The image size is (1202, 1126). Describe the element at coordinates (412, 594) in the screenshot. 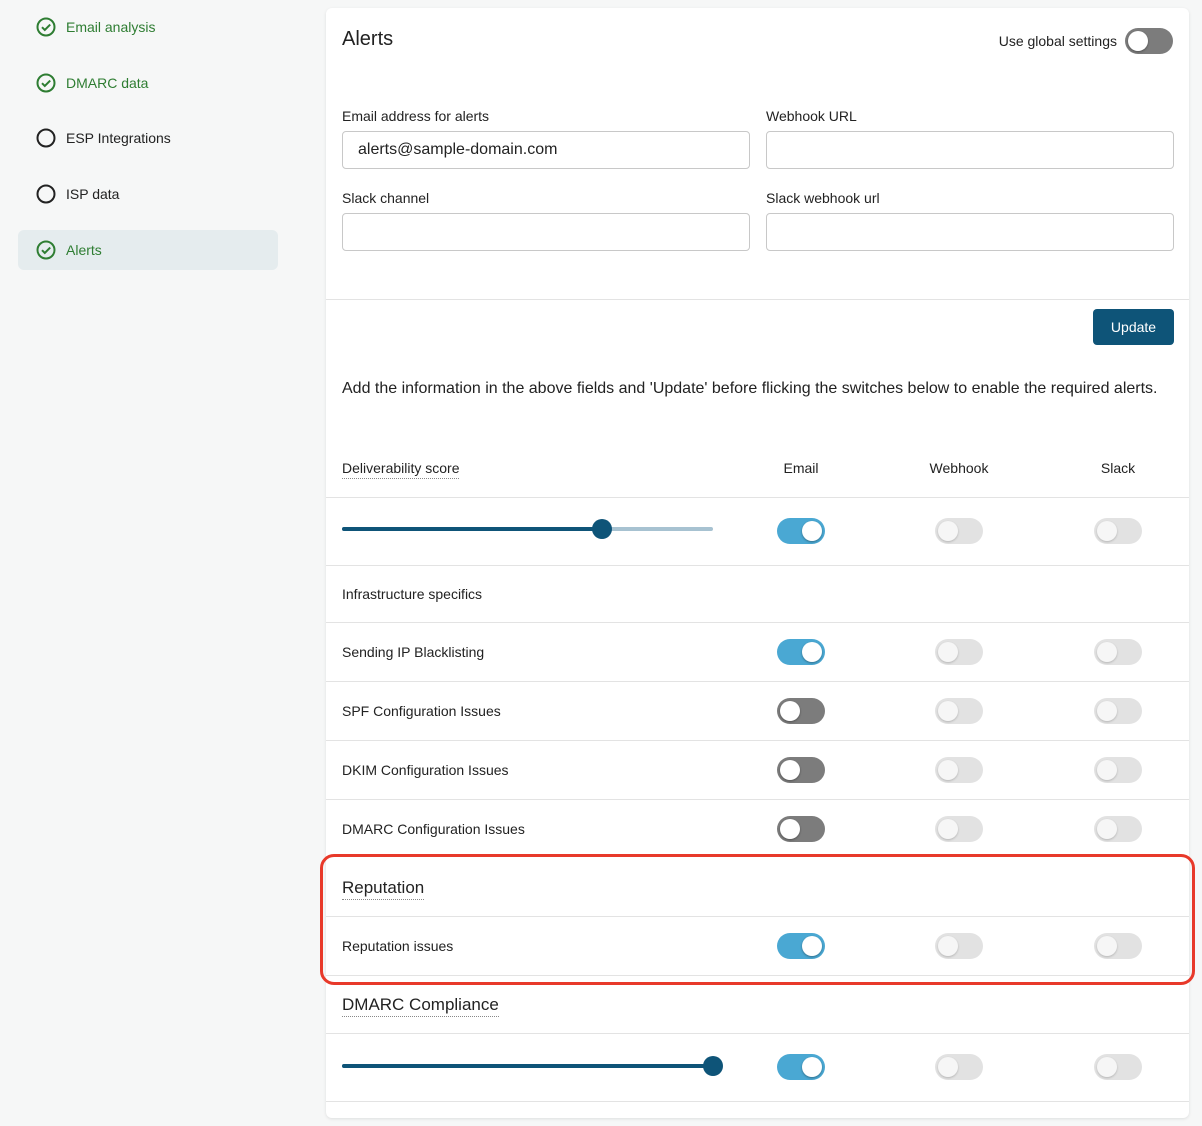

I see `infrastructure-heading: Infrastructure specifics` at that location.